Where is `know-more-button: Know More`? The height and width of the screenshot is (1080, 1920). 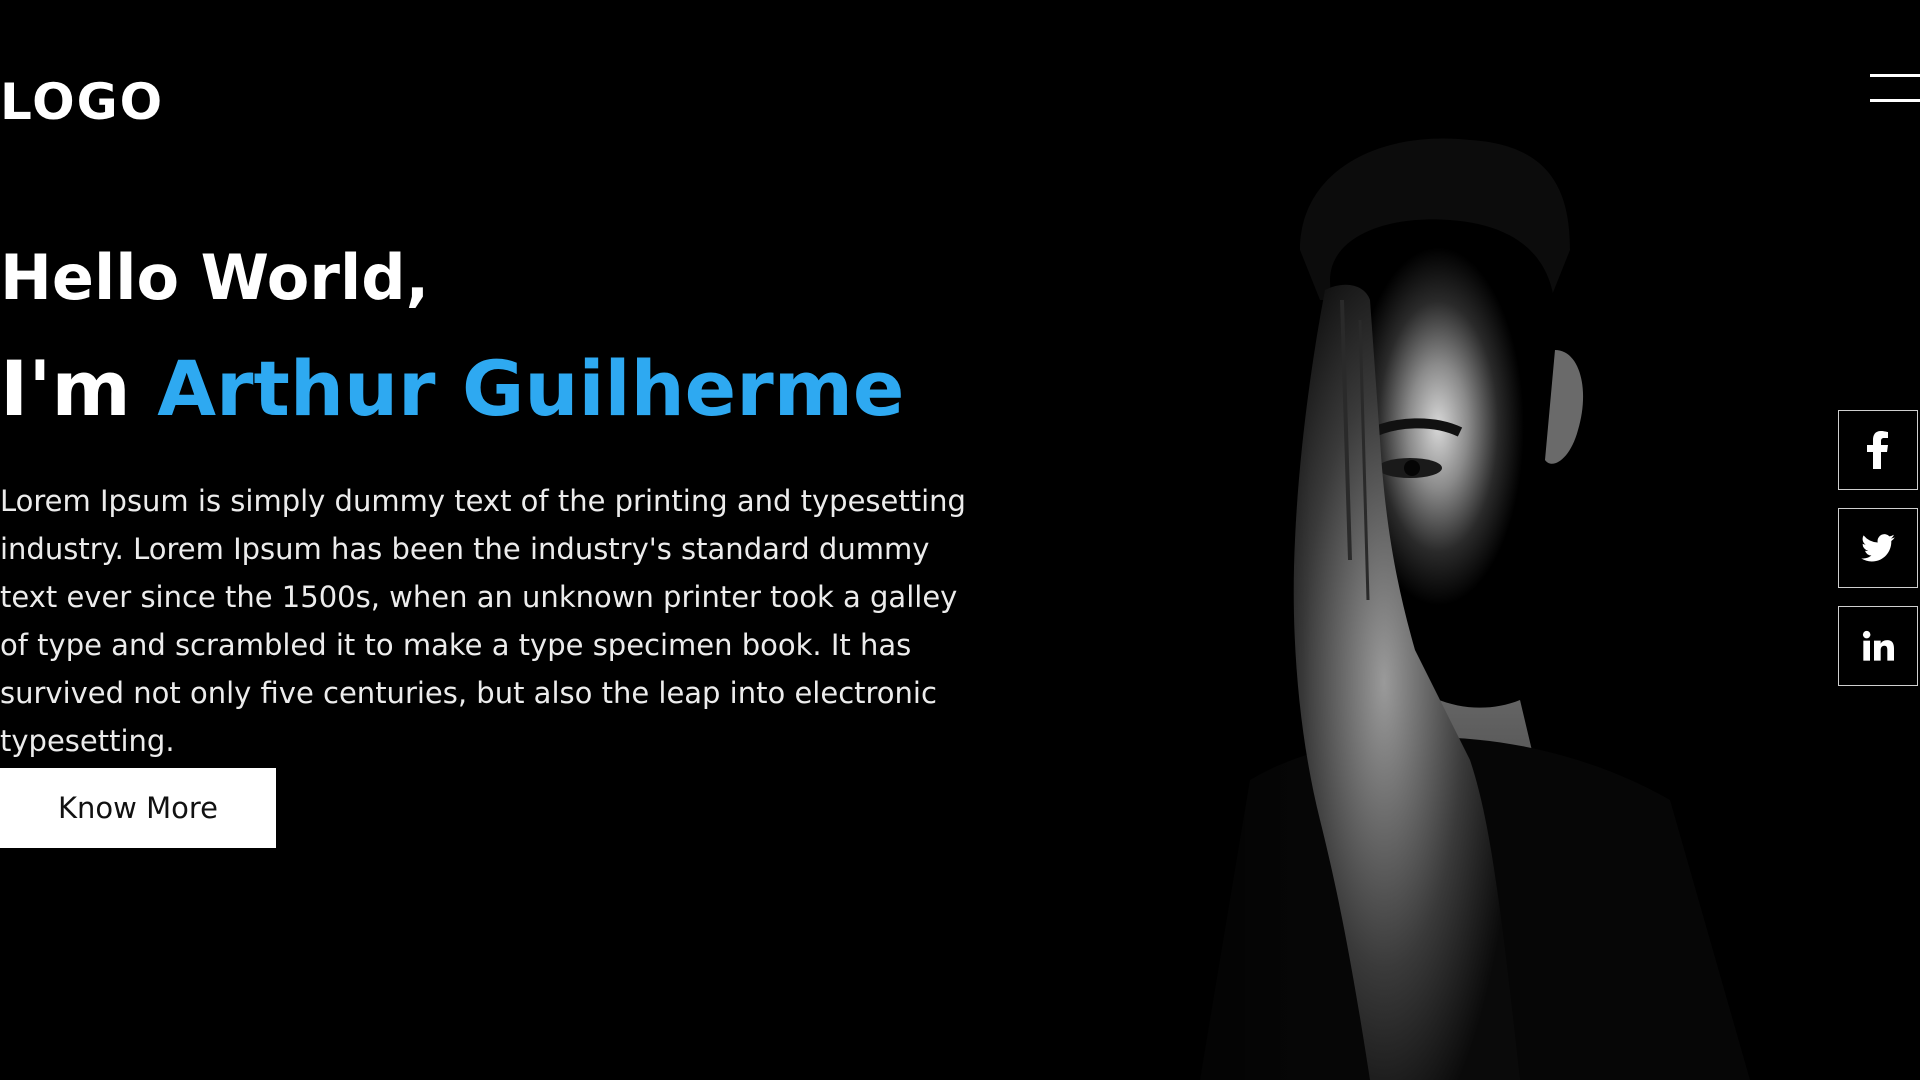 know-more-button: Know More is located at coordinates (138, 808).